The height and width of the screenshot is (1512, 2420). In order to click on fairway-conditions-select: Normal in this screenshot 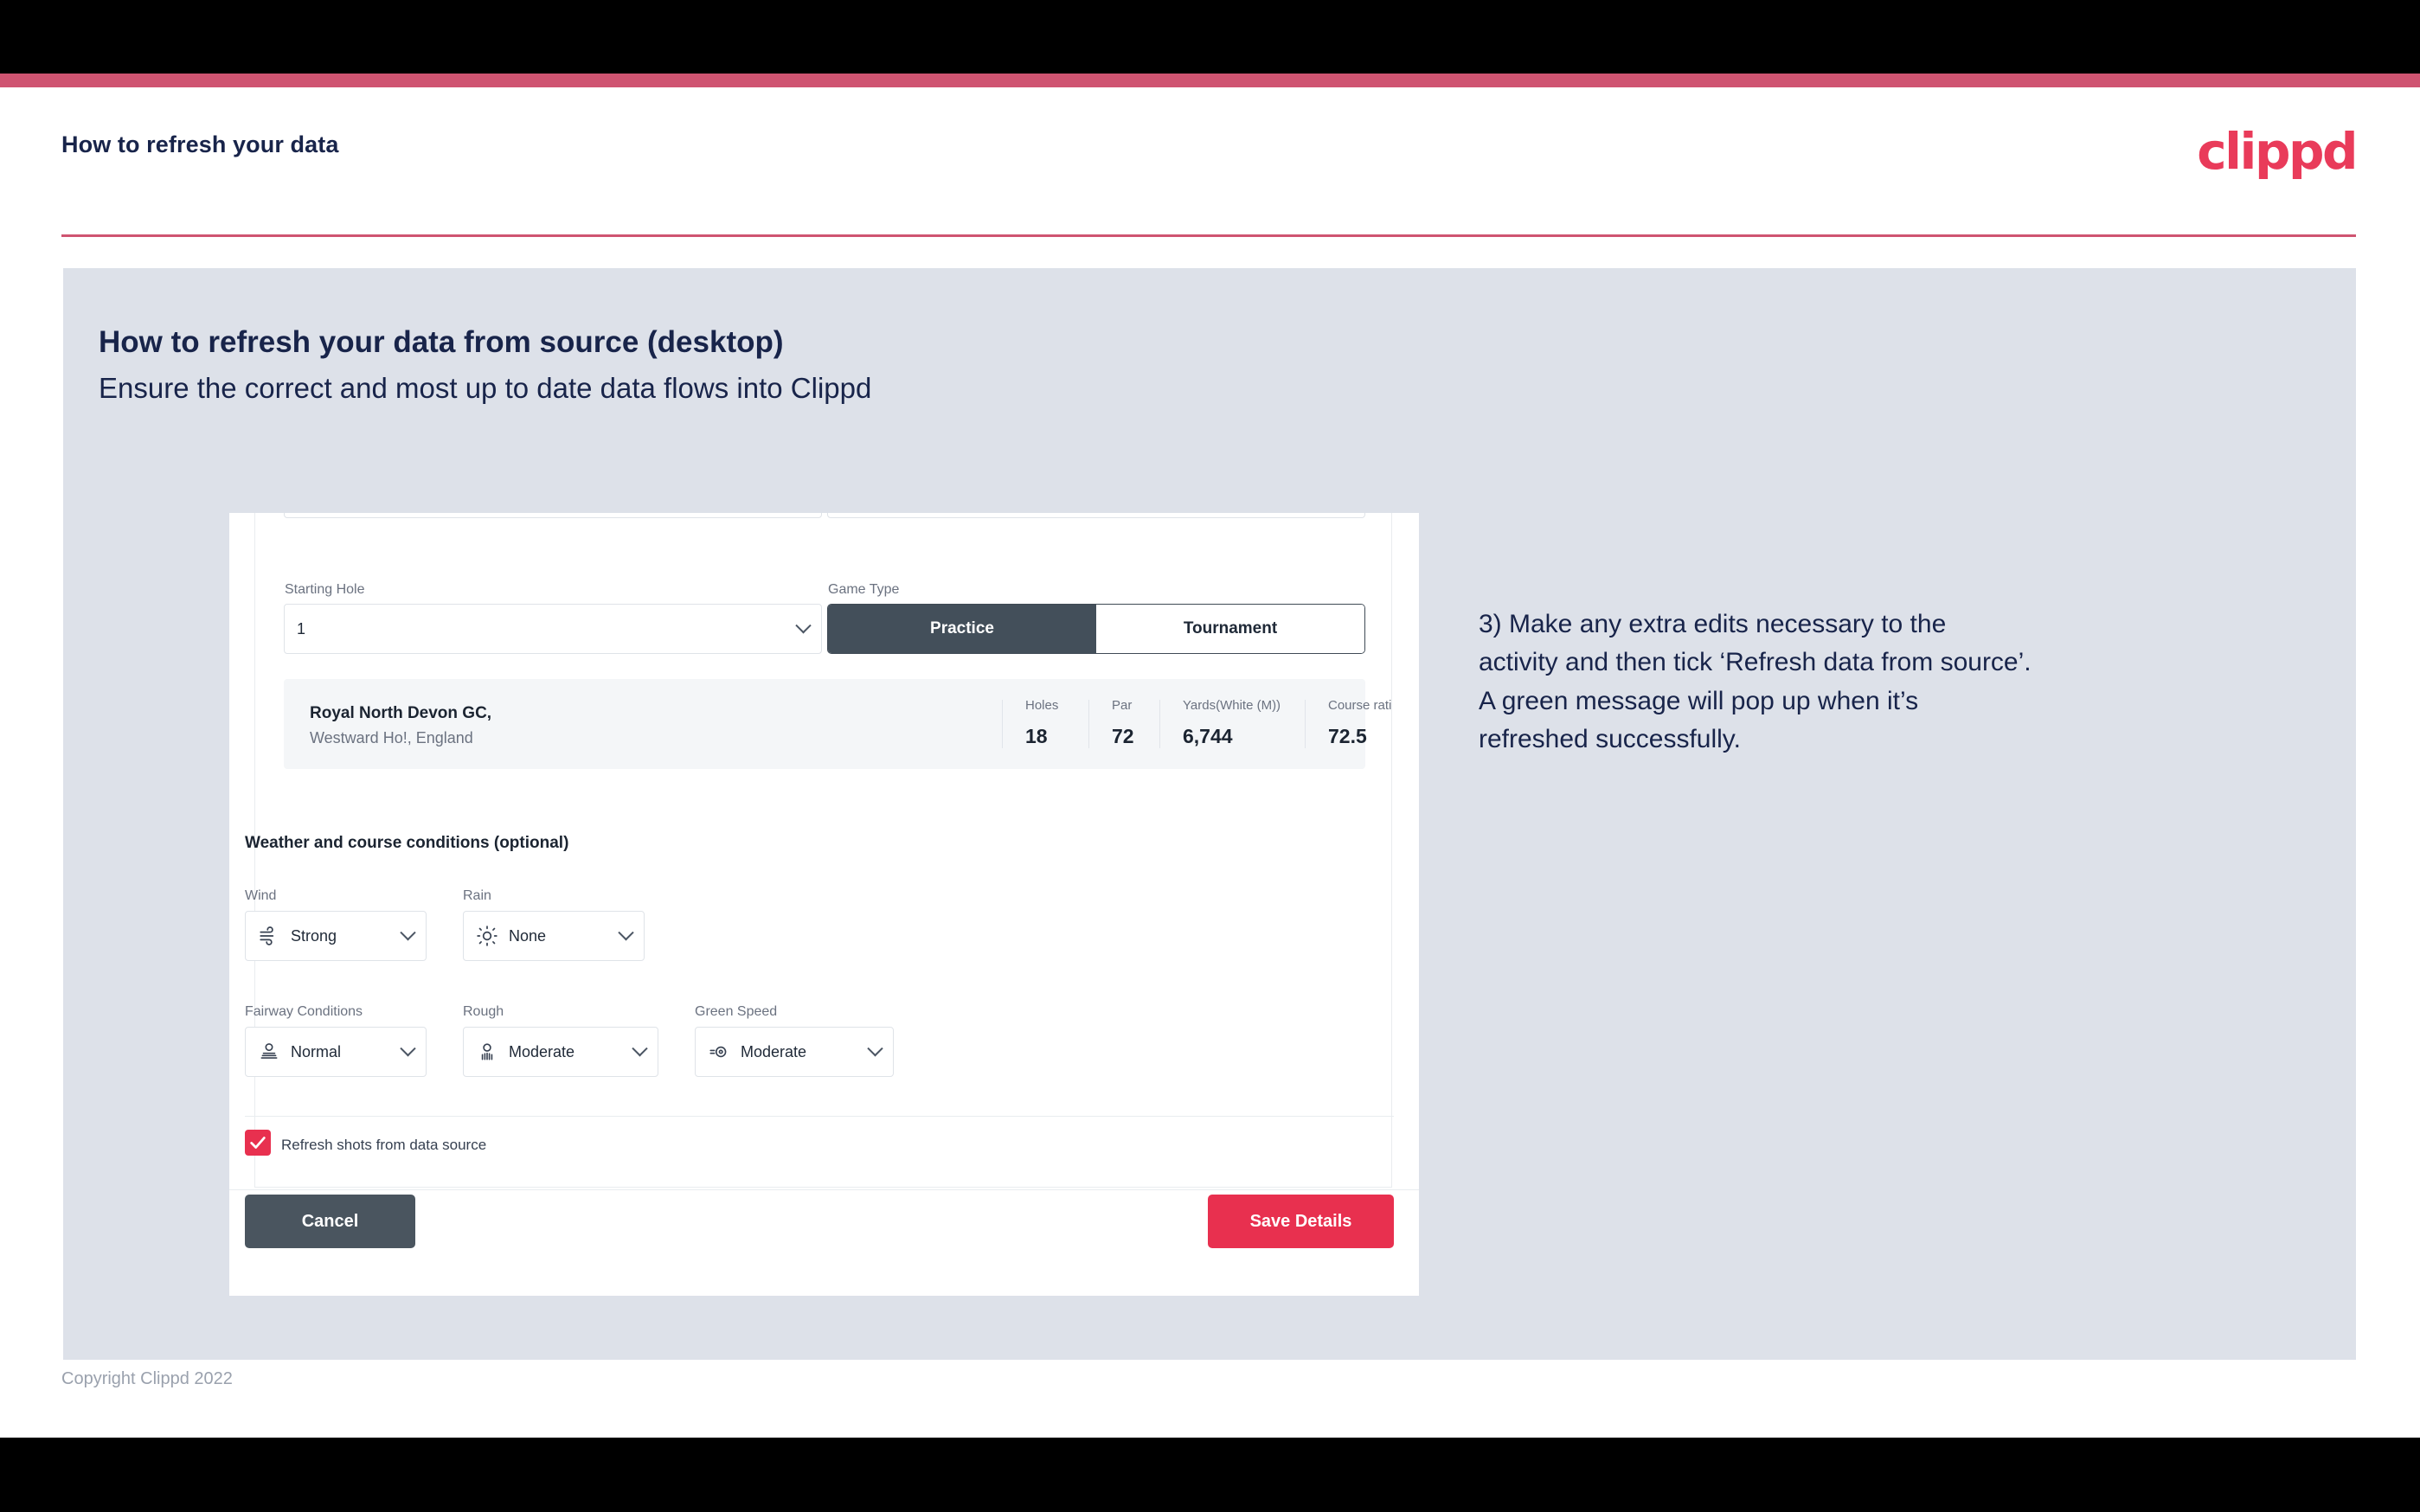, I will do `click(336, 1052)`.